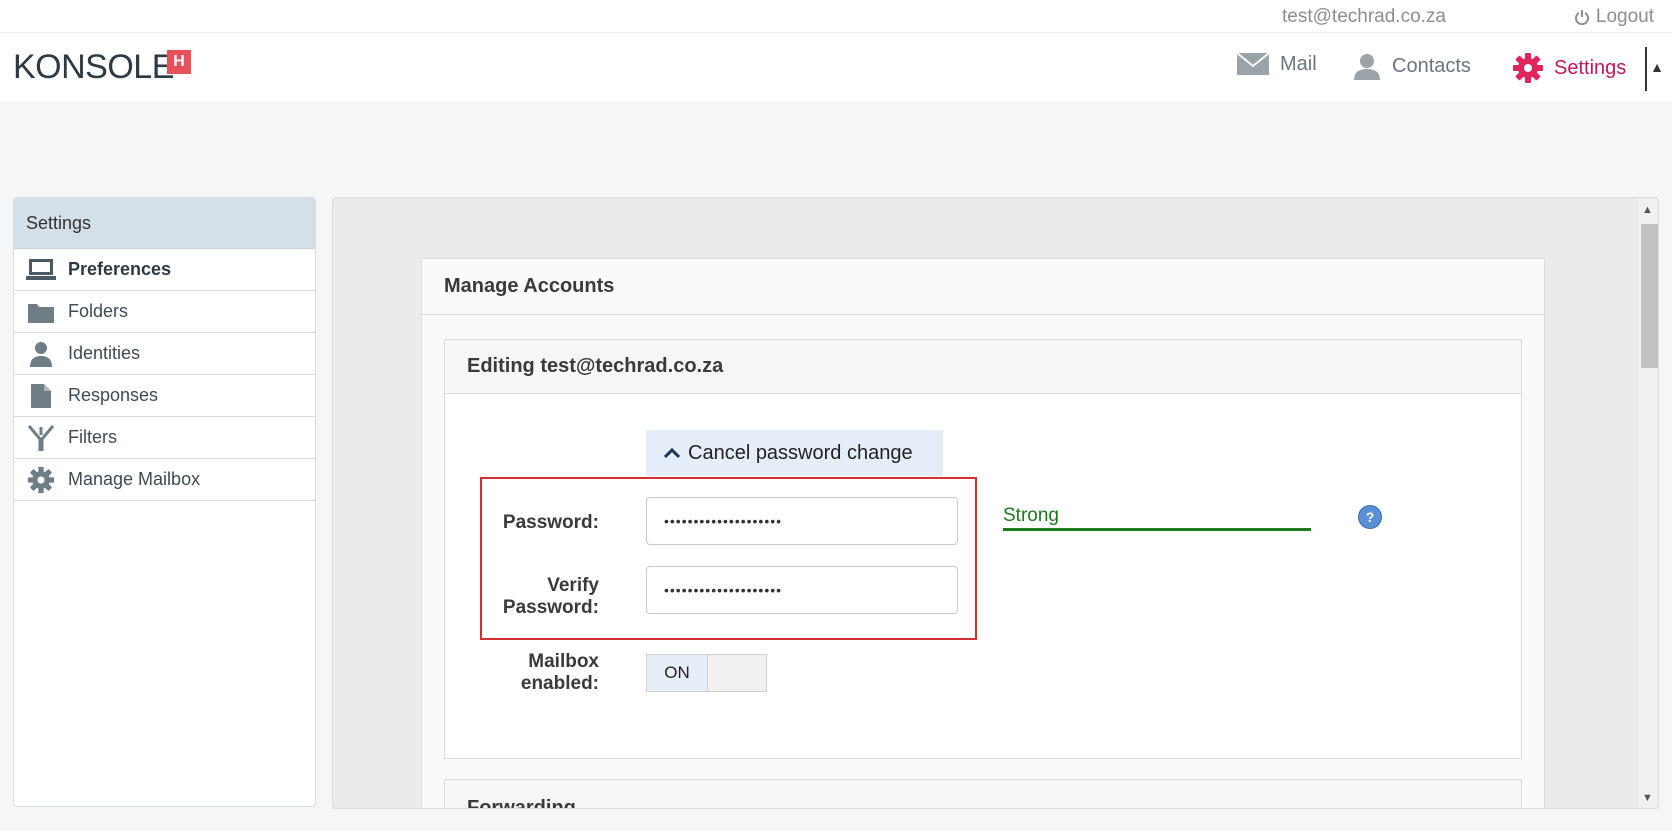 This screenshot has height=831, width=1672. What do you see at coordinates (164, 354) in the screenshot?
I see `sidebar-item-identities: Identities` at bounding box center [164, 354].